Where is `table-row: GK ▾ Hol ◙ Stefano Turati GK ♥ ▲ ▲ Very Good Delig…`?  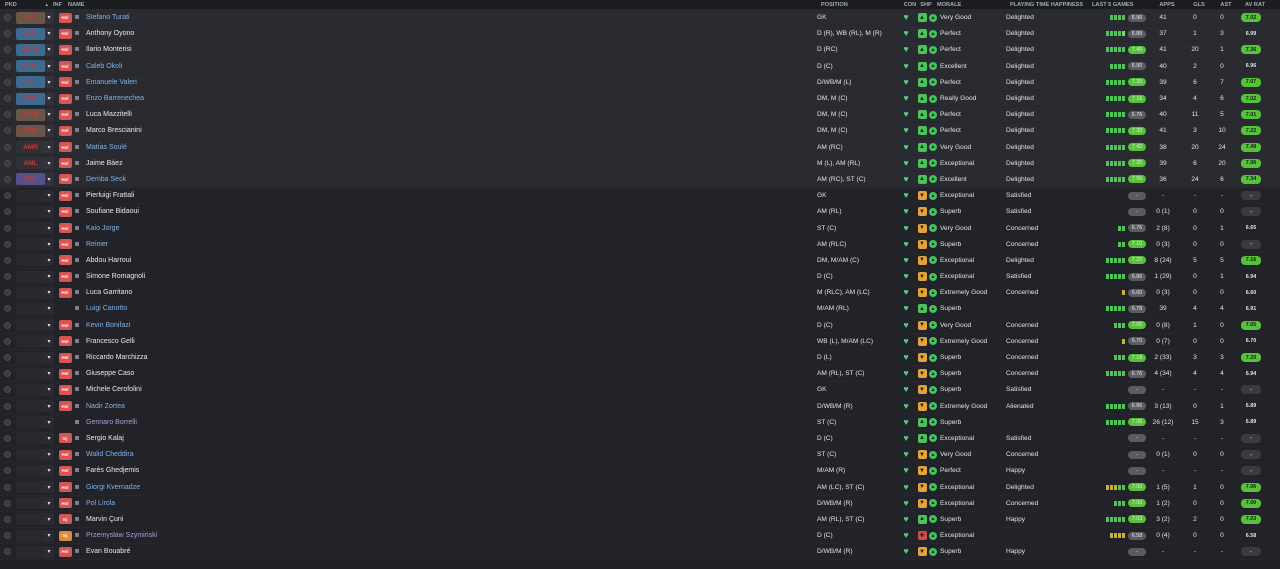
table-row: GK ▾ Hol ◙ Stefano Turati GK ♥ ▲ ▲ Very Good Delig… is located at coordinates (640, 18).